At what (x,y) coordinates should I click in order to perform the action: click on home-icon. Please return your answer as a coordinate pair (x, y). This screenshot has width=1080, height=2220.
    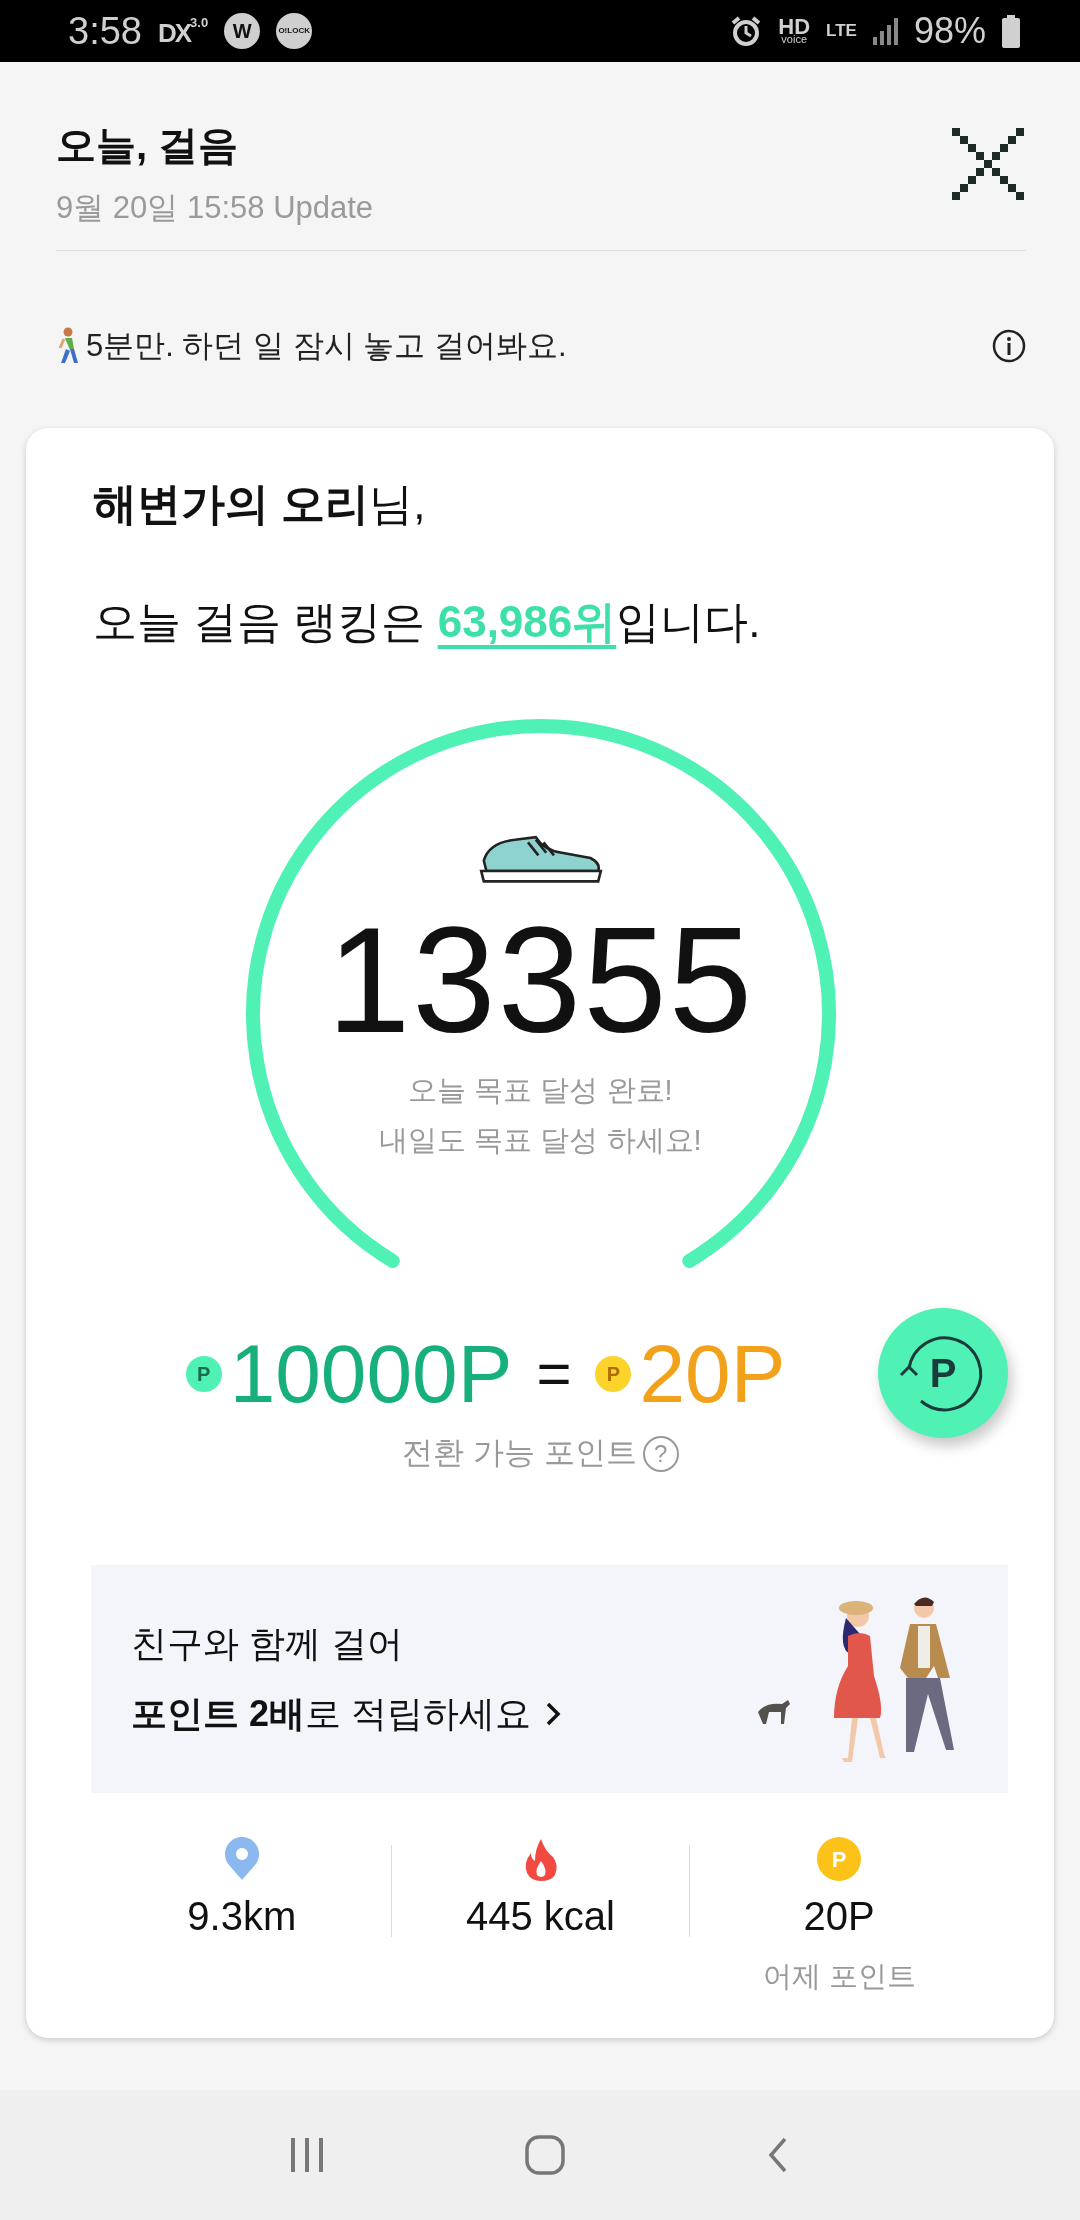
    Looking at the image, I should click on (545, 2155).